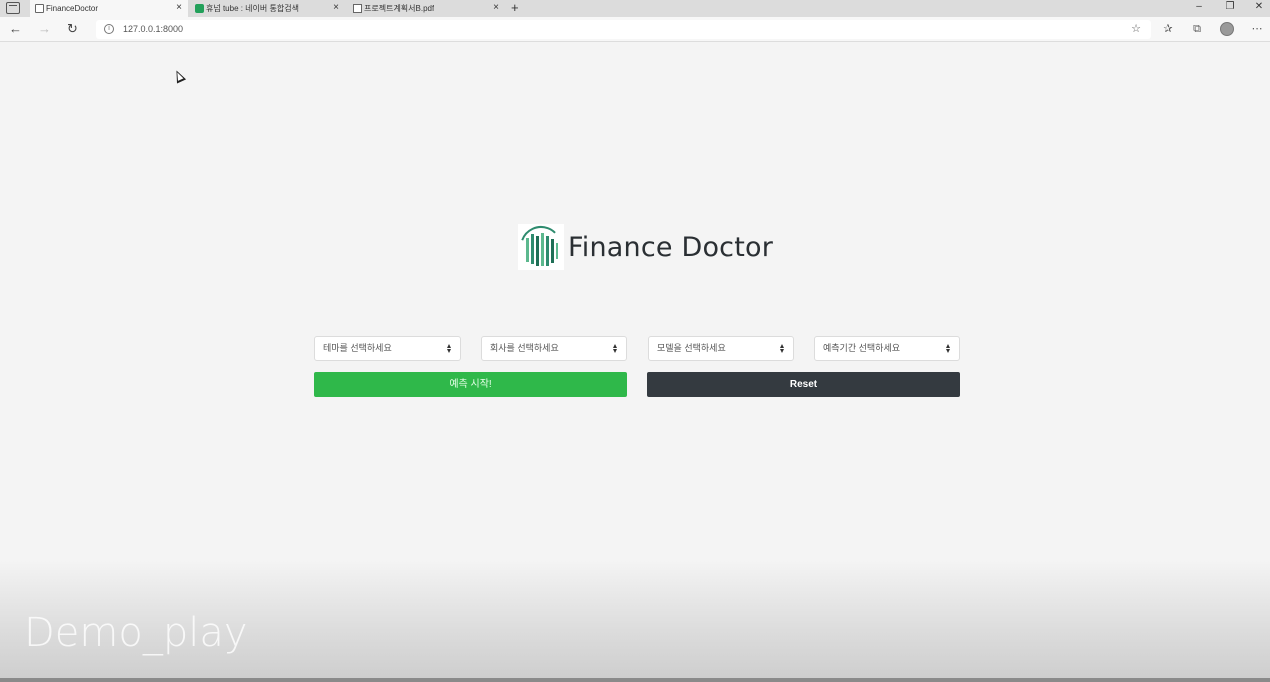 This screenshot has height=682, width=1270. What do you see at coordinates (671, 247) in the screenshot?
I see `page-title: Finance Doctor` at bounding box center [671, 247].